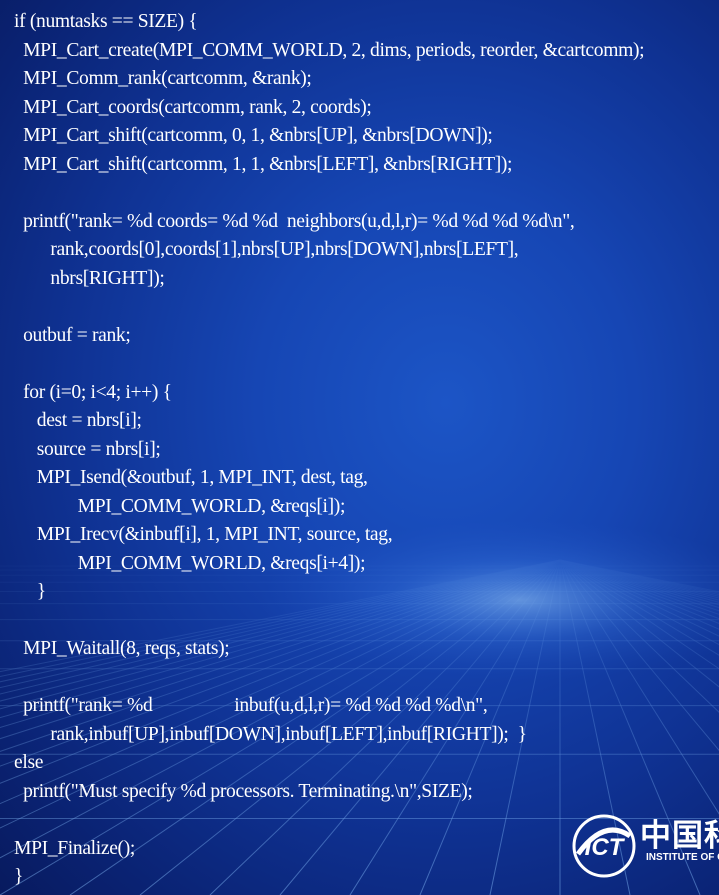  I want to click on logo-english-name: INSTITUTE OF CO, so click(682, 857).